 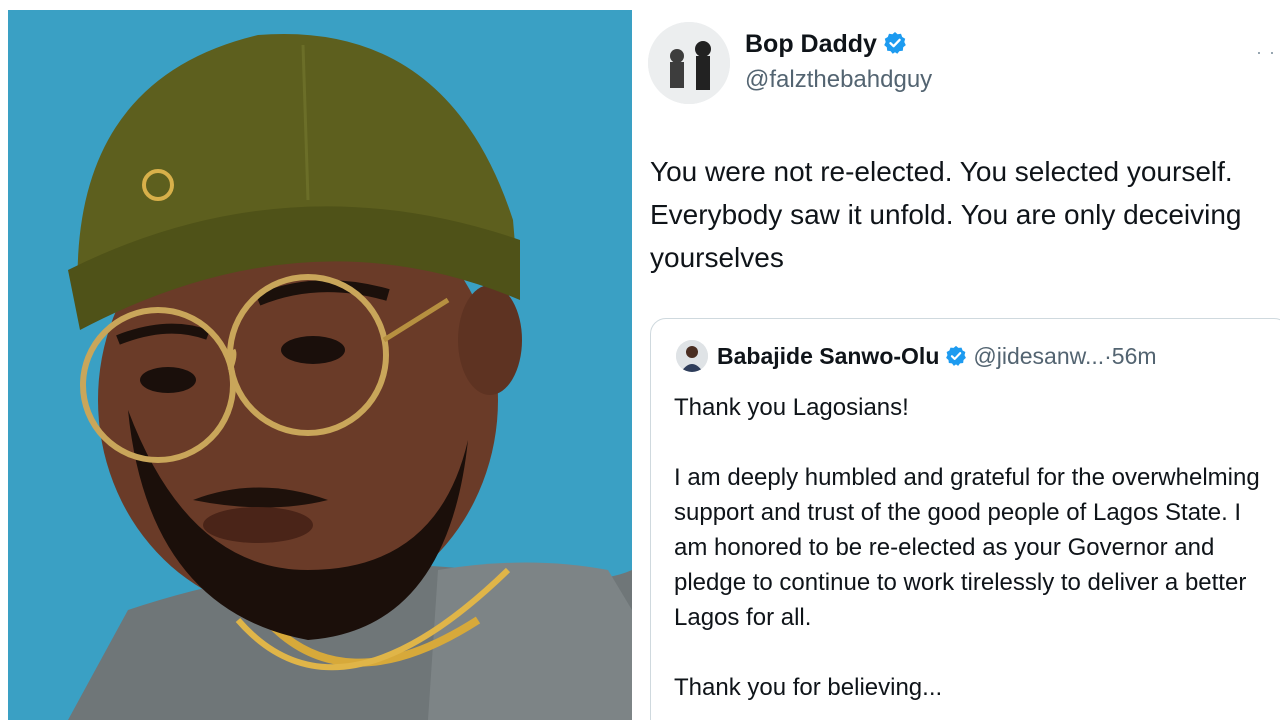 What do you see at coordinates (1266, 52) in the screenshot?
I see `more-dots-icon: · ·` at bounding box center [1266, 52].